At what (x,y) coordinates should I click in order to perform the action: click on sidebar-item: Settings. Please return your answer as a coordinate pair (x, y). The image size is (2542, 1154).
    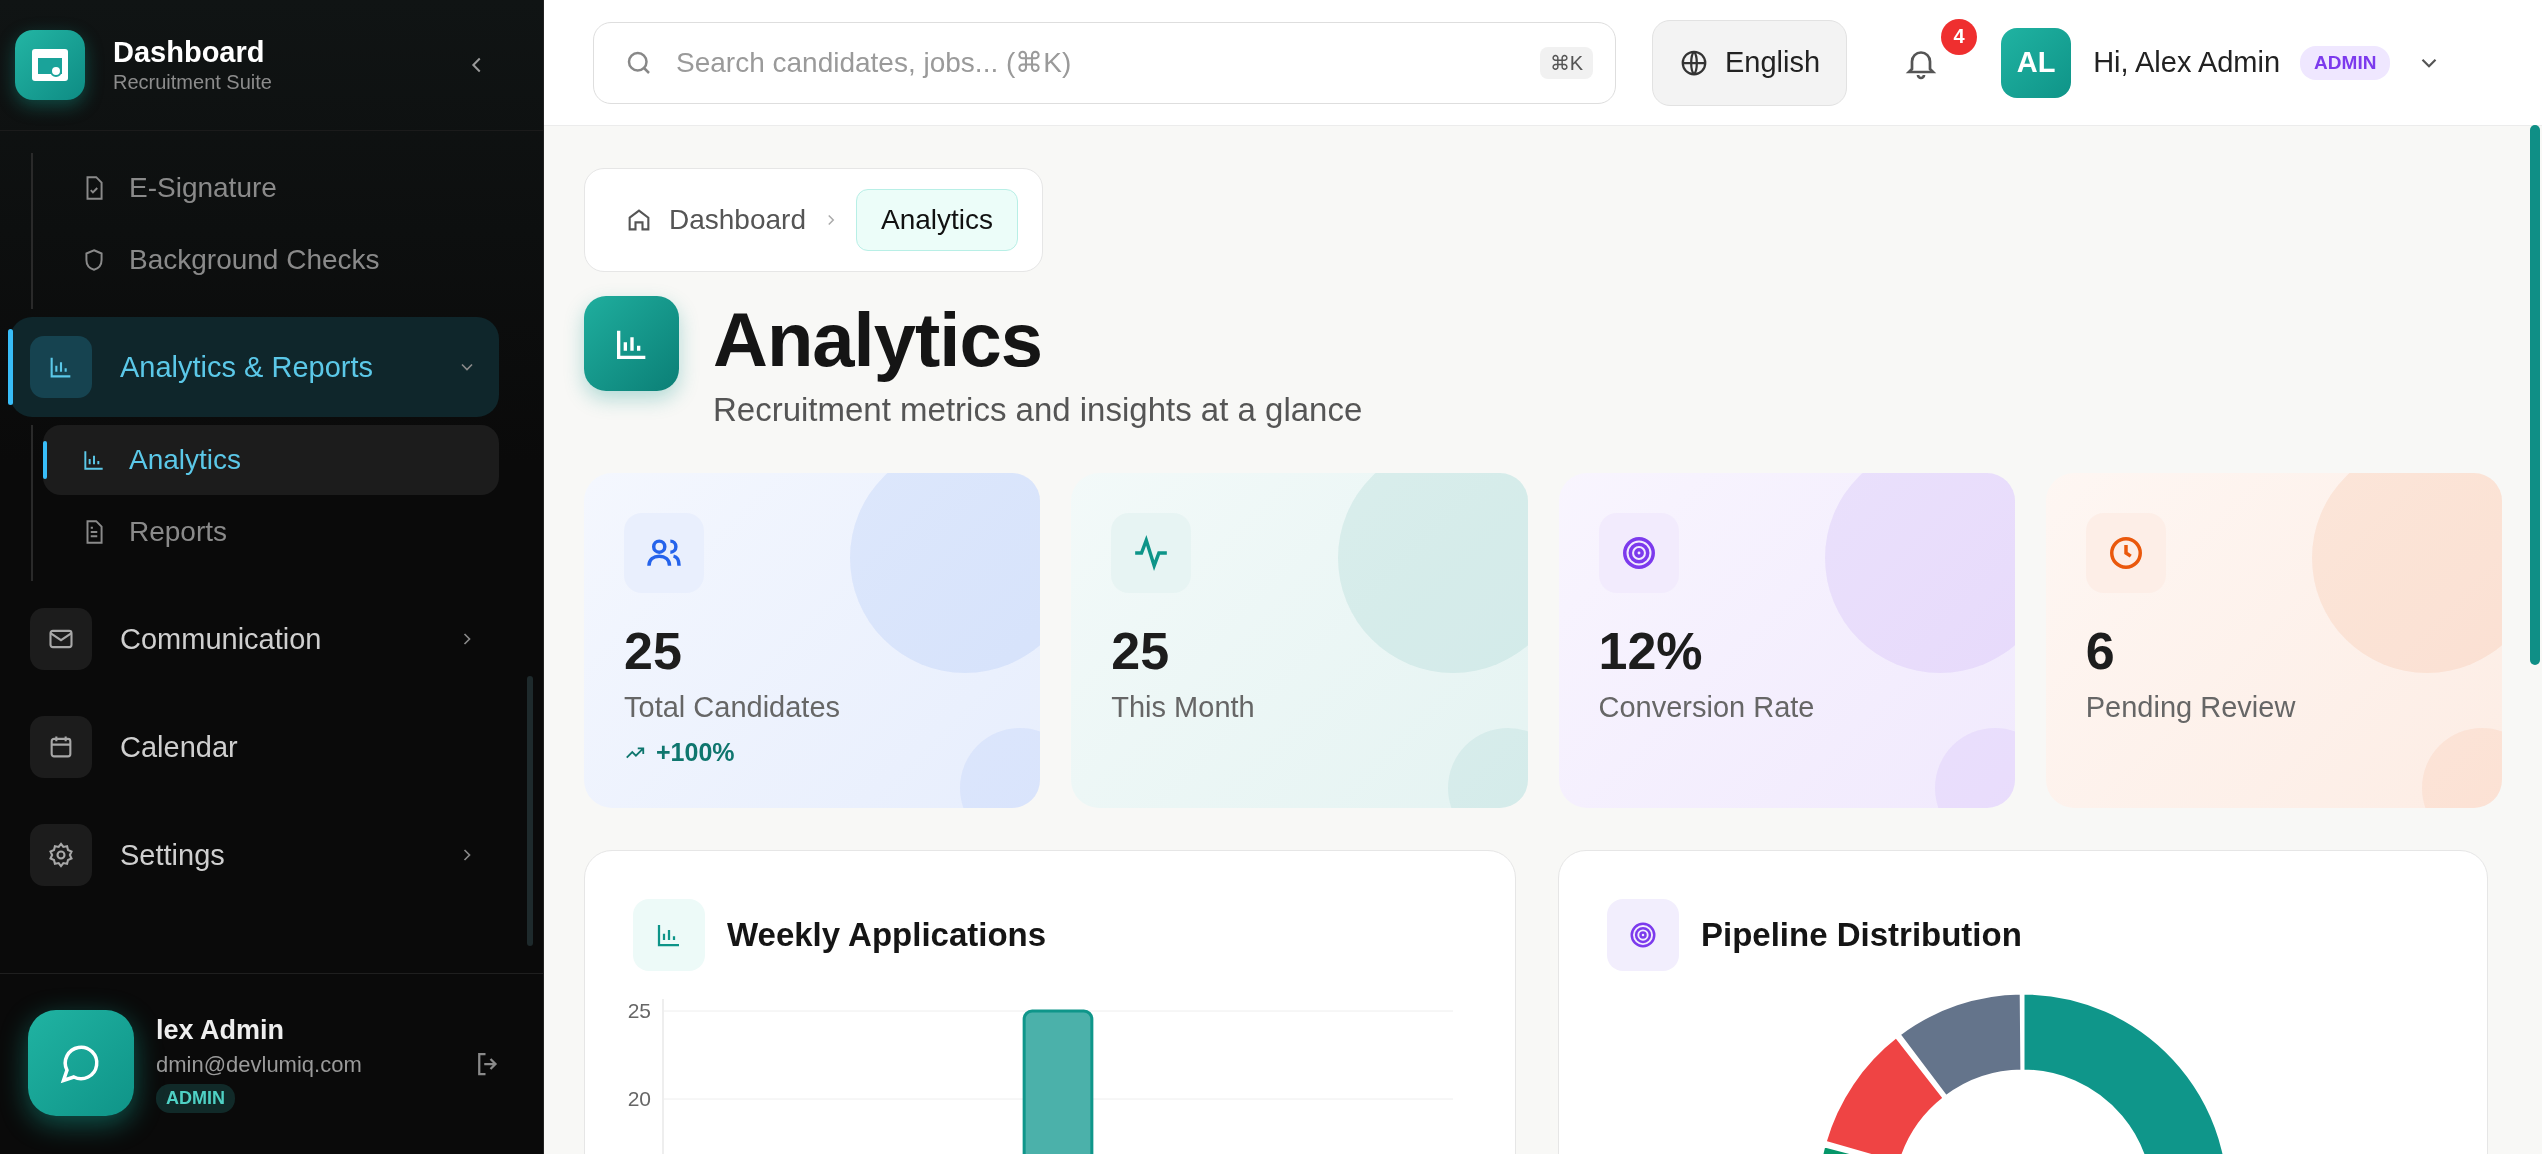
    Looking at the image, I should click on (254, 855).